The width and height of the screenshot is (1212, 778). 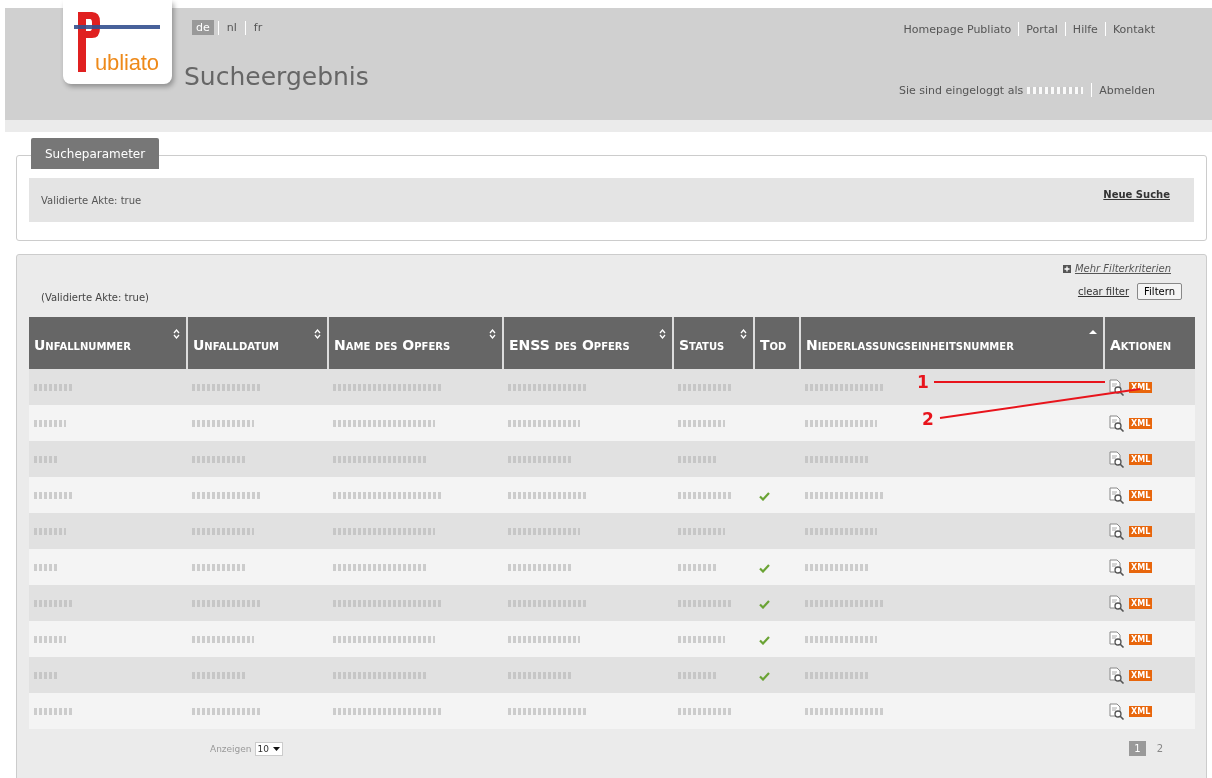 I want to click on plus-icon, so click(x=1066, y=268).